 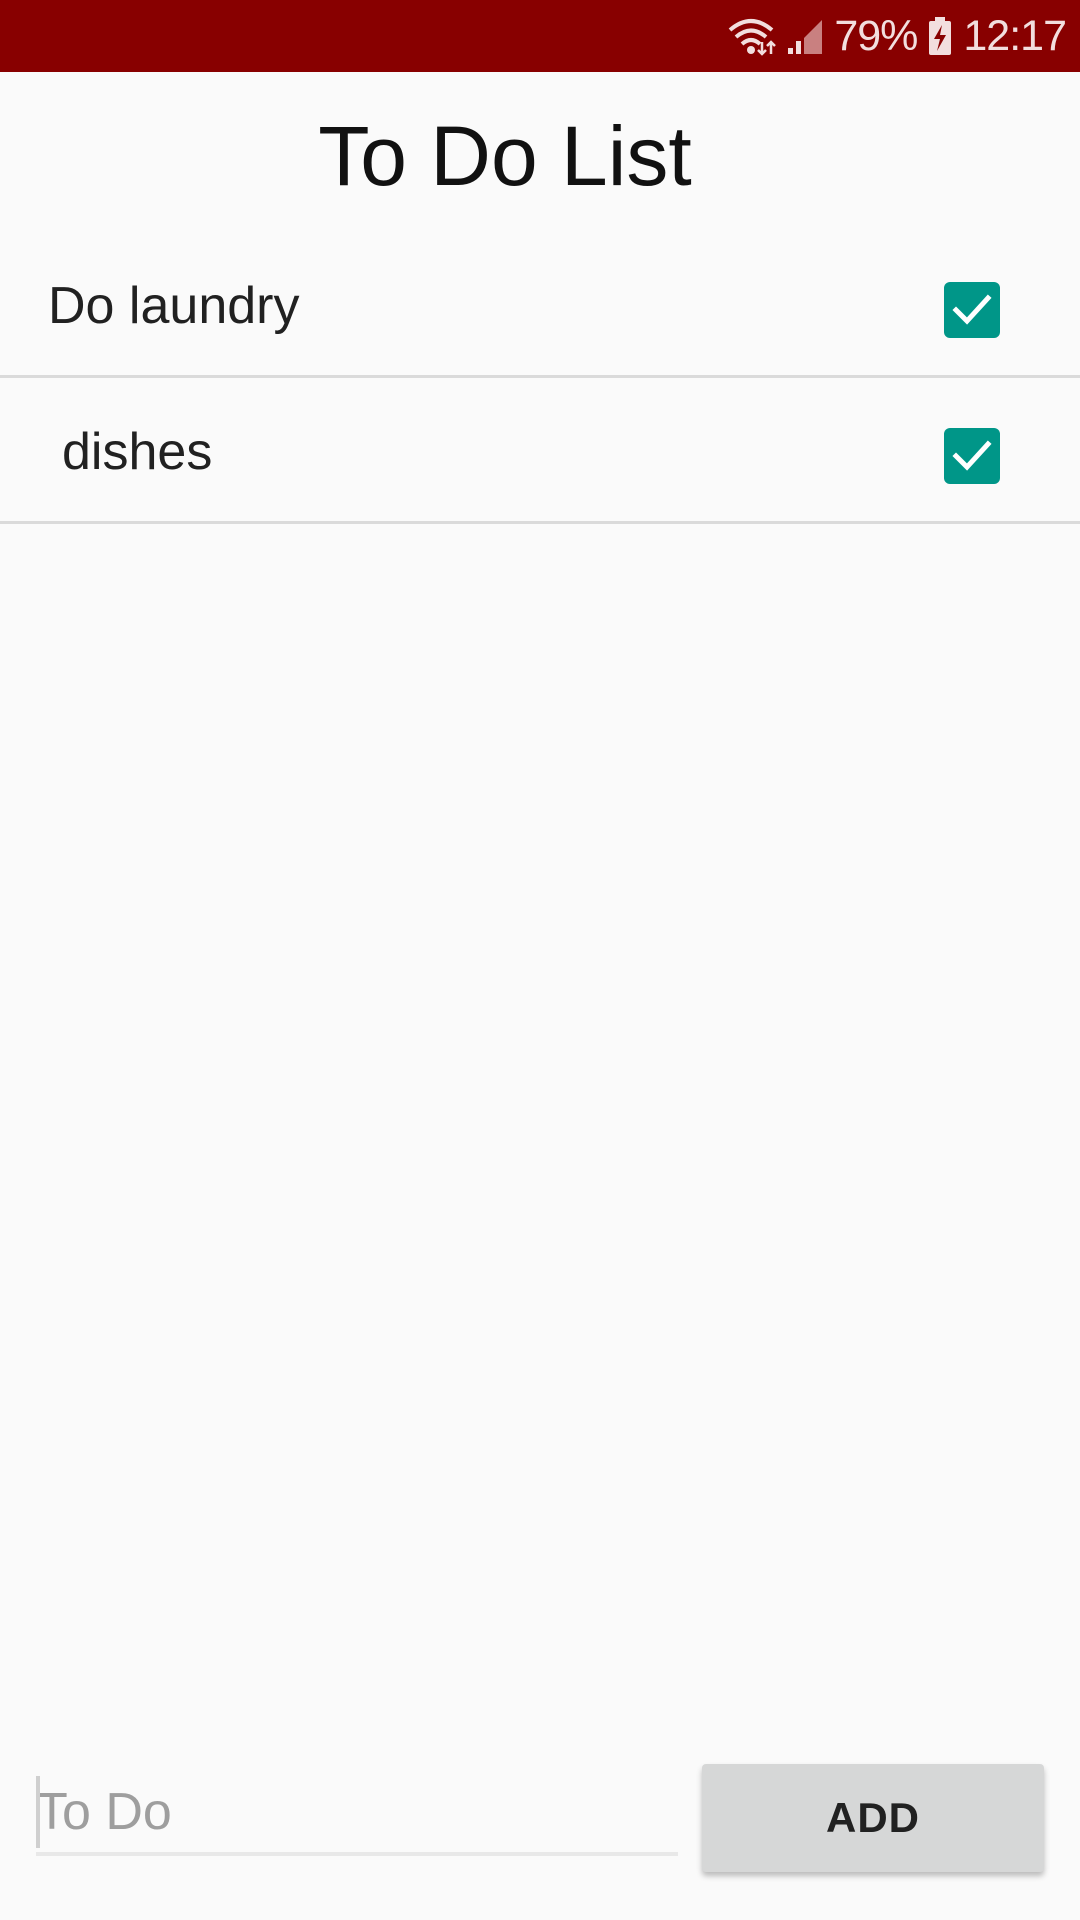 I want to click on battery-percent: 79%, so click(x=876, y=35).